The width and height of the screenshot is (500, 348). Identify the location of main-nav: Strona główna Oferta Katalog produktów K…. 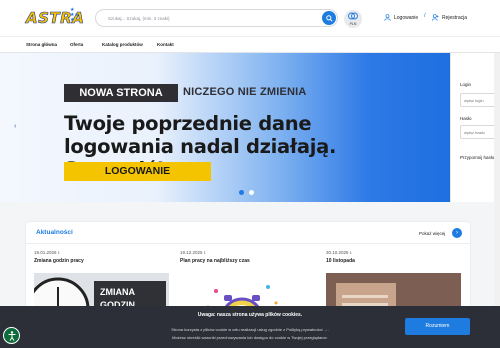
(250, 44).